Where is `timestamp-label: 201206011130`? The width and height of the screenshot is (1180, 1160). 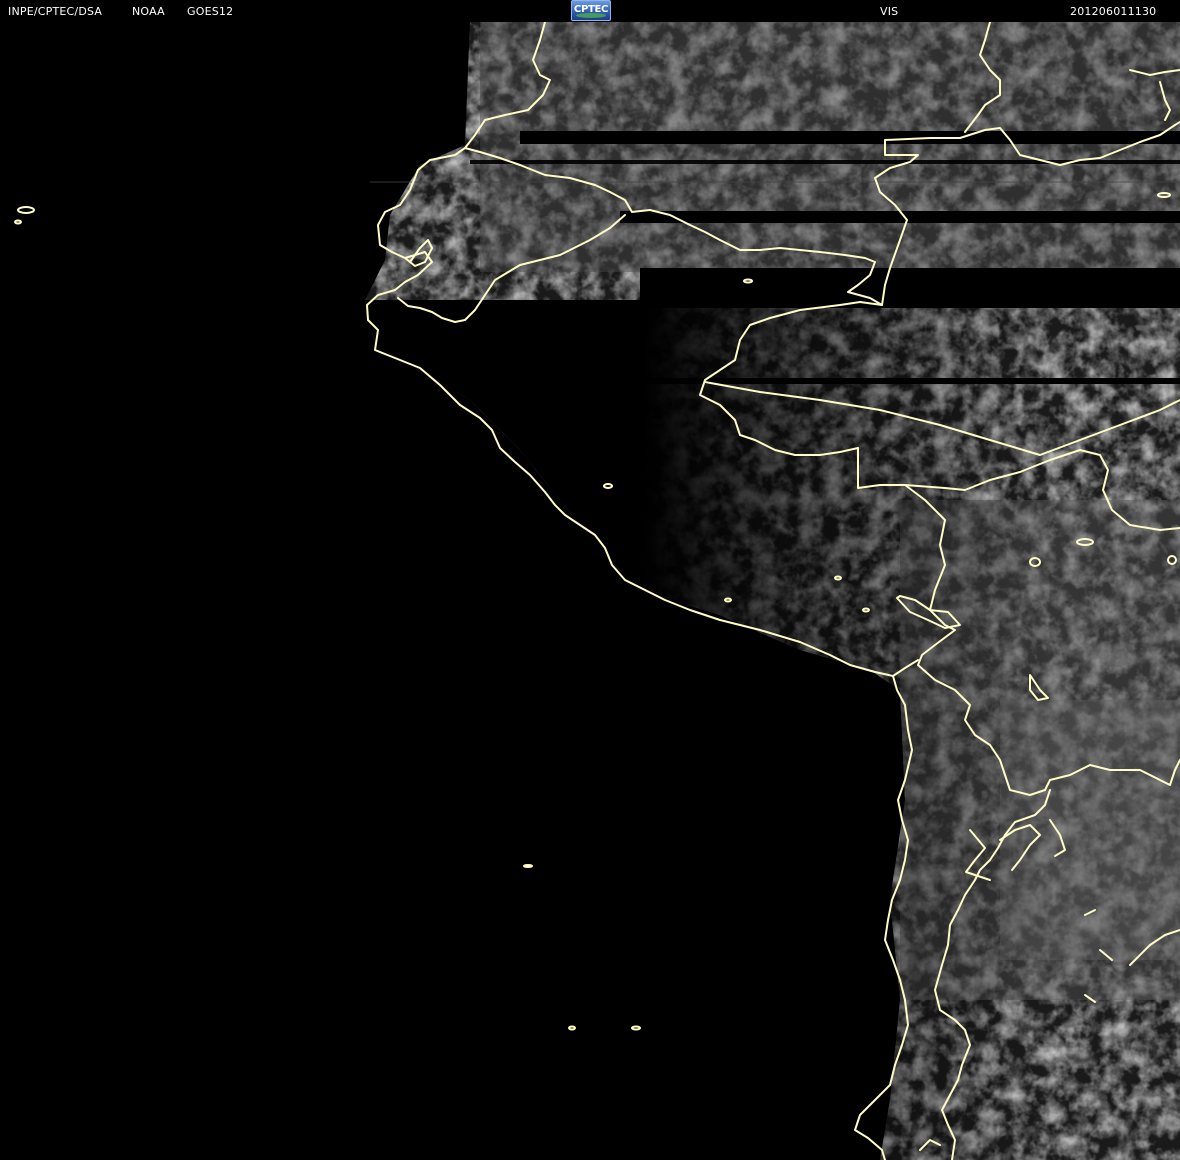
timestamp-label: 201206011130 is located at coordinates (1113, 11).